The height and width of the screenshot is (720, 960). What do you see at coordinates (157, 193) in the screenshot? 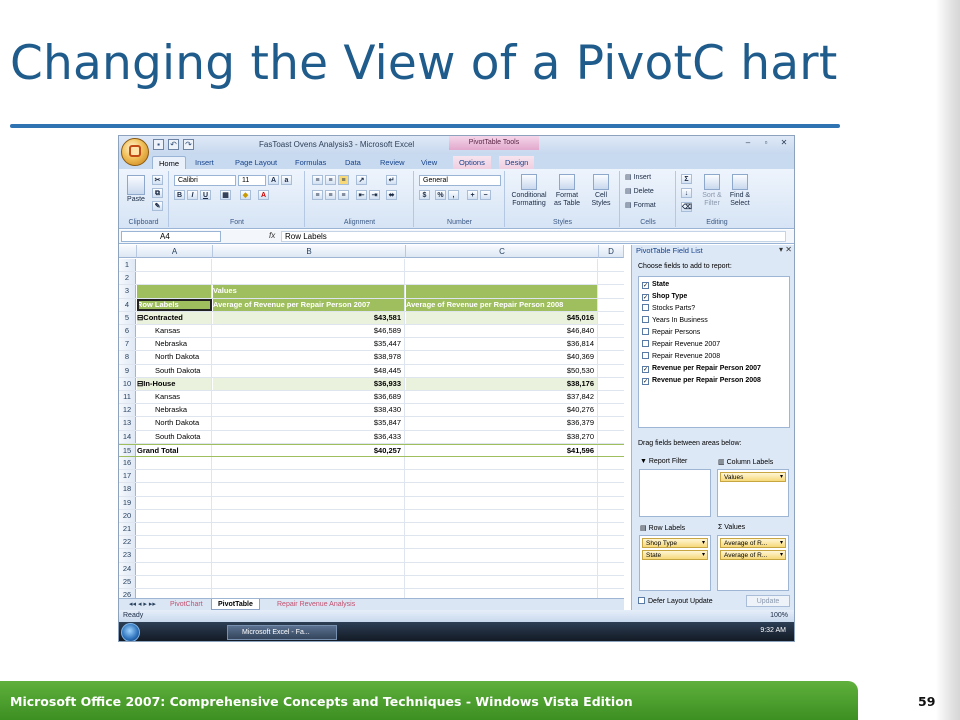
I see `copy-icon: ⧉` at bounding box center [157, 193].